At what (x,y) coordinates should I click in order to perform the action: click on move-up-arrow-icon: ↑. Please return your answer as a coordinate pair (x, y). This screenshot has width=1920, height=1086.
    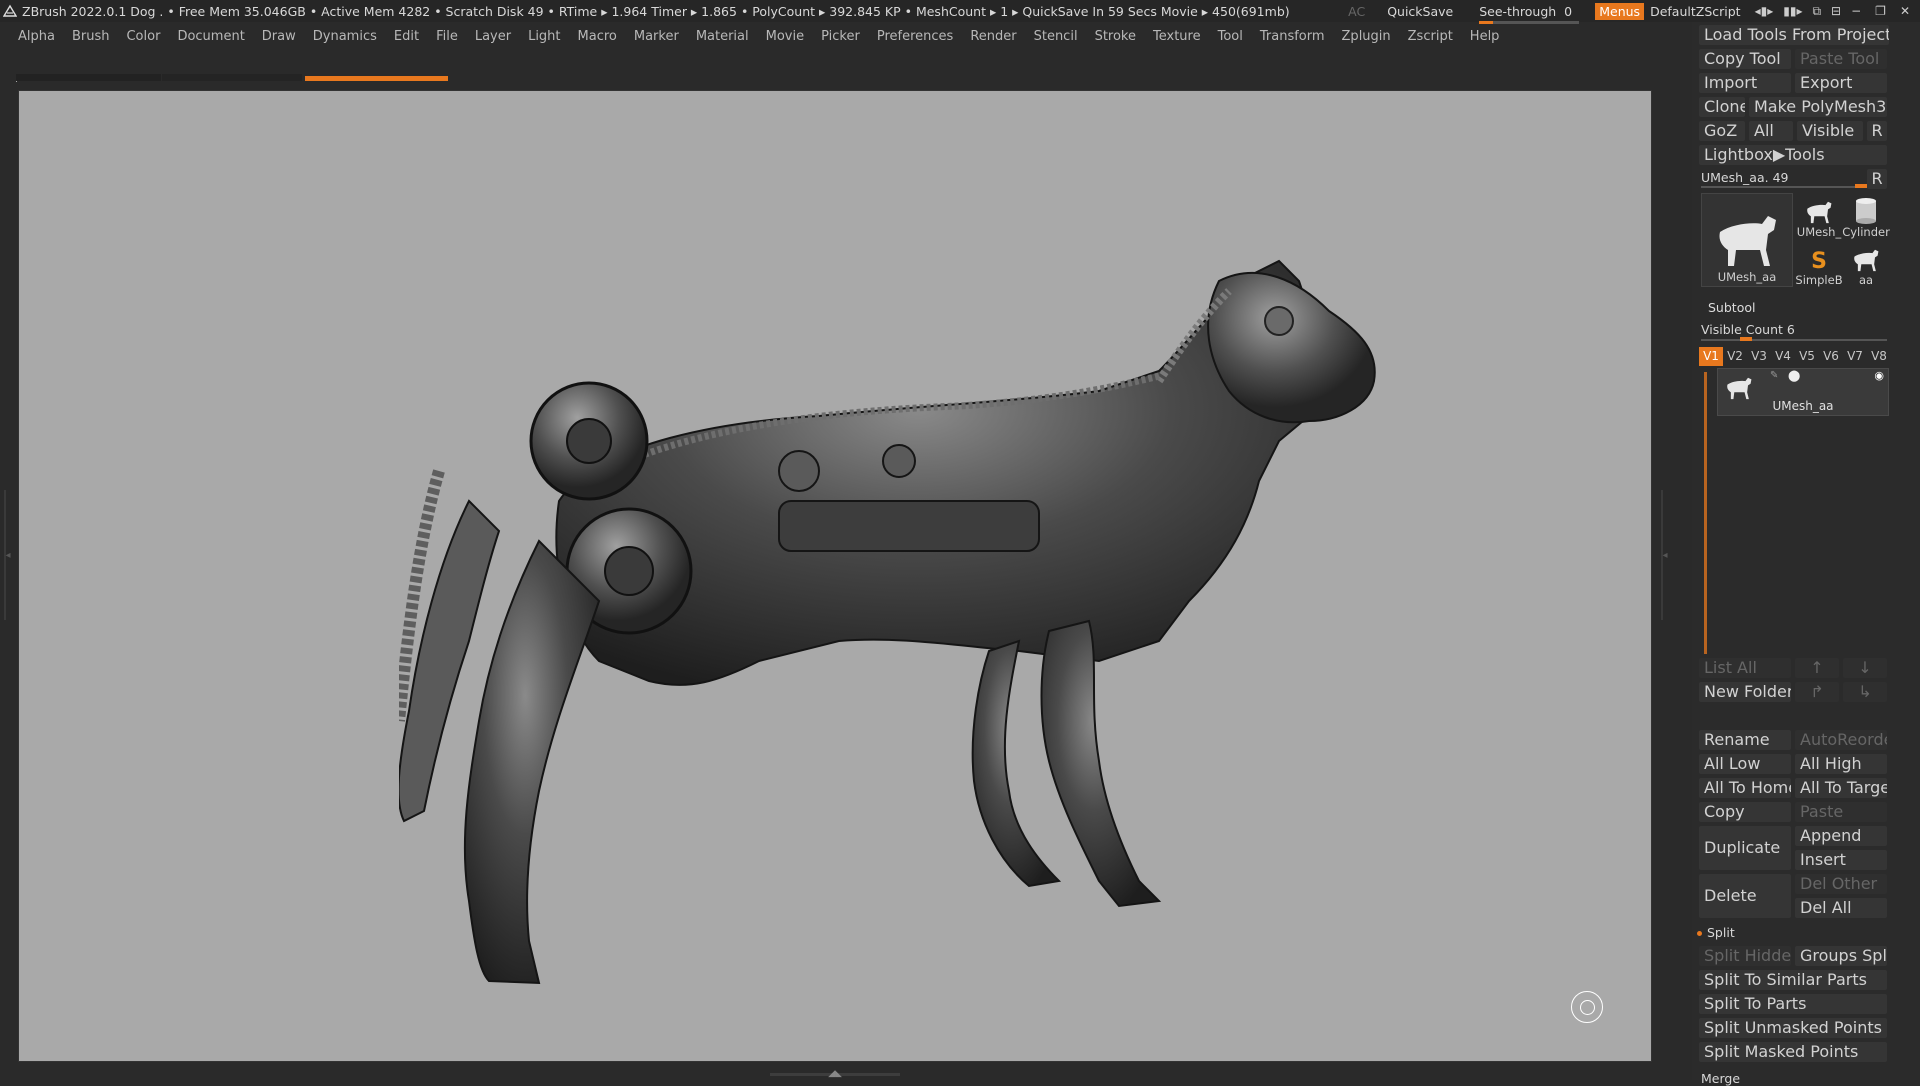
    Looking at the image, I should click on (1817, 668).